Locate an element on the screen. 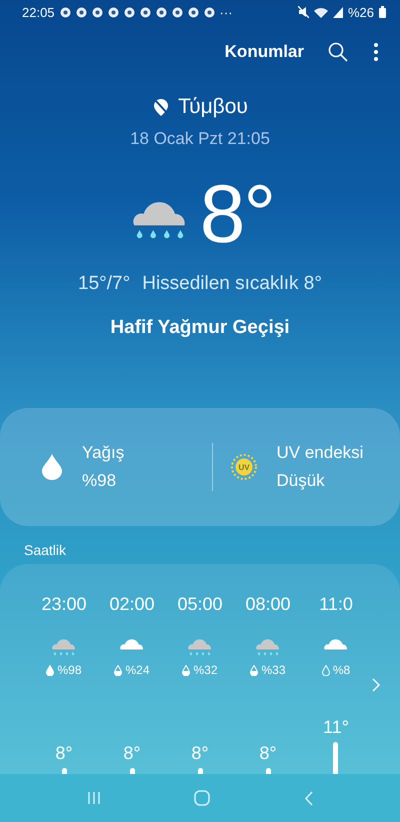 The height and width of the screenshot is (822, 400). precipitation-chance: %32 is located at coordinates (205, 670).